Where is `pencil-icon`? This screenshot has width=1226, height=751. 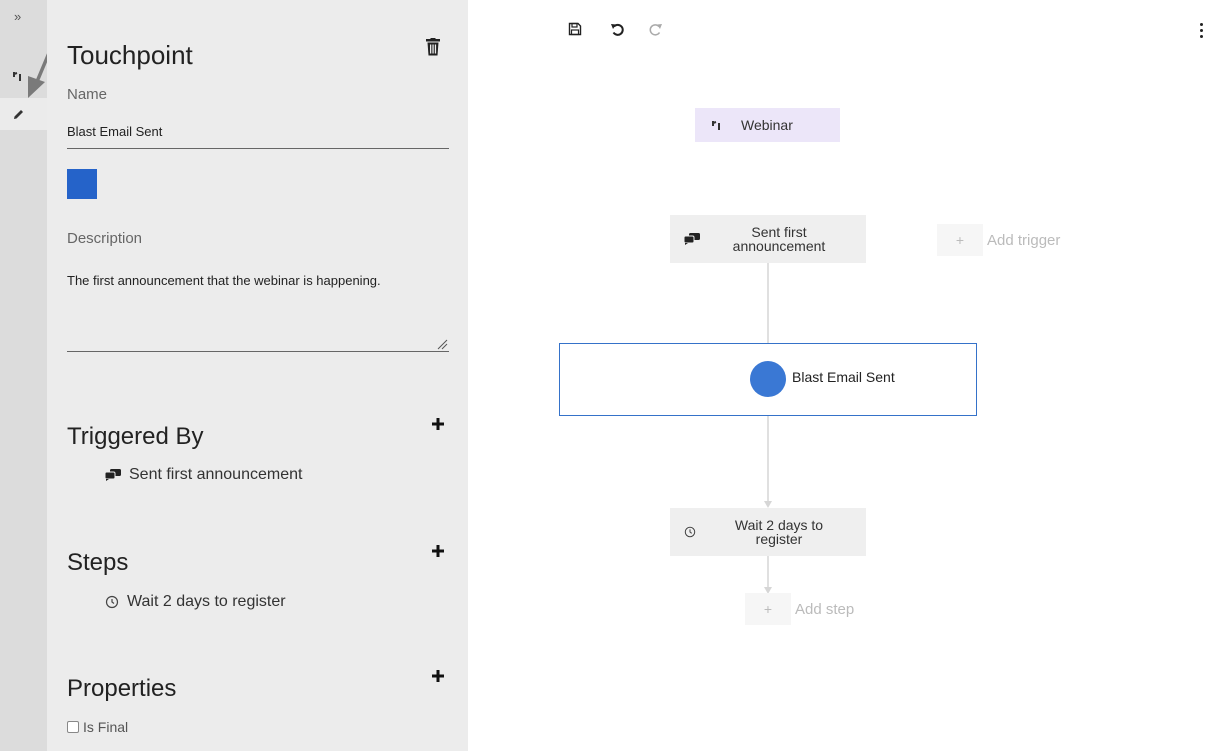
pencil-icon is located at coordinates (18, 114).